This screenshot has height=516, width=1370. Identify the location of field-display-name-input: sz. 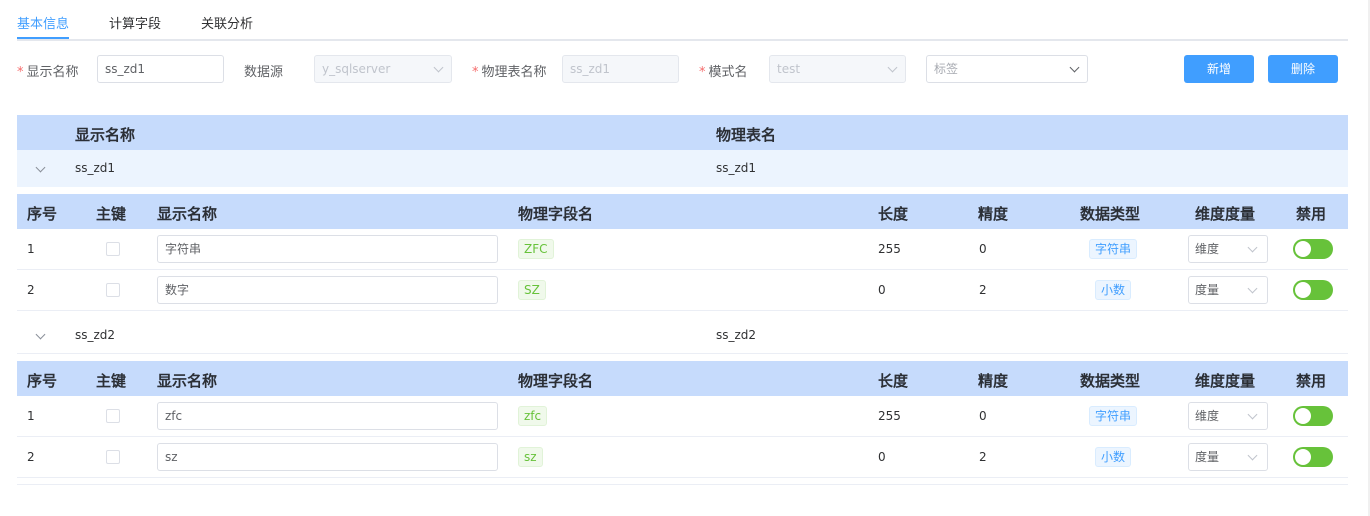
(327, 457).